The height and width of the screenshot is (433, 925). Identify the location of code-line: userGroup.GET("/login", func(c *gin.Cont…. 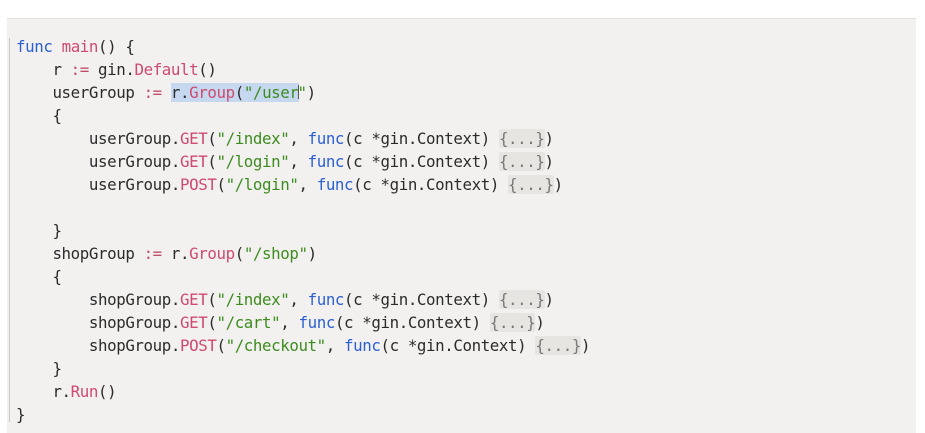
(303, 161).